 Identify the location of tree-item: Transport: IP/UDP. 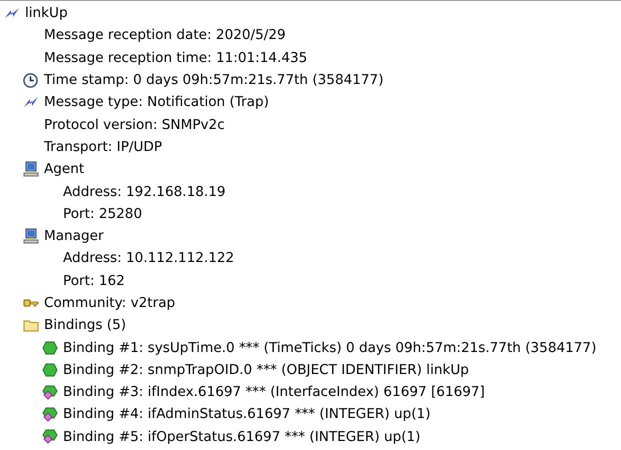
(103, 146).